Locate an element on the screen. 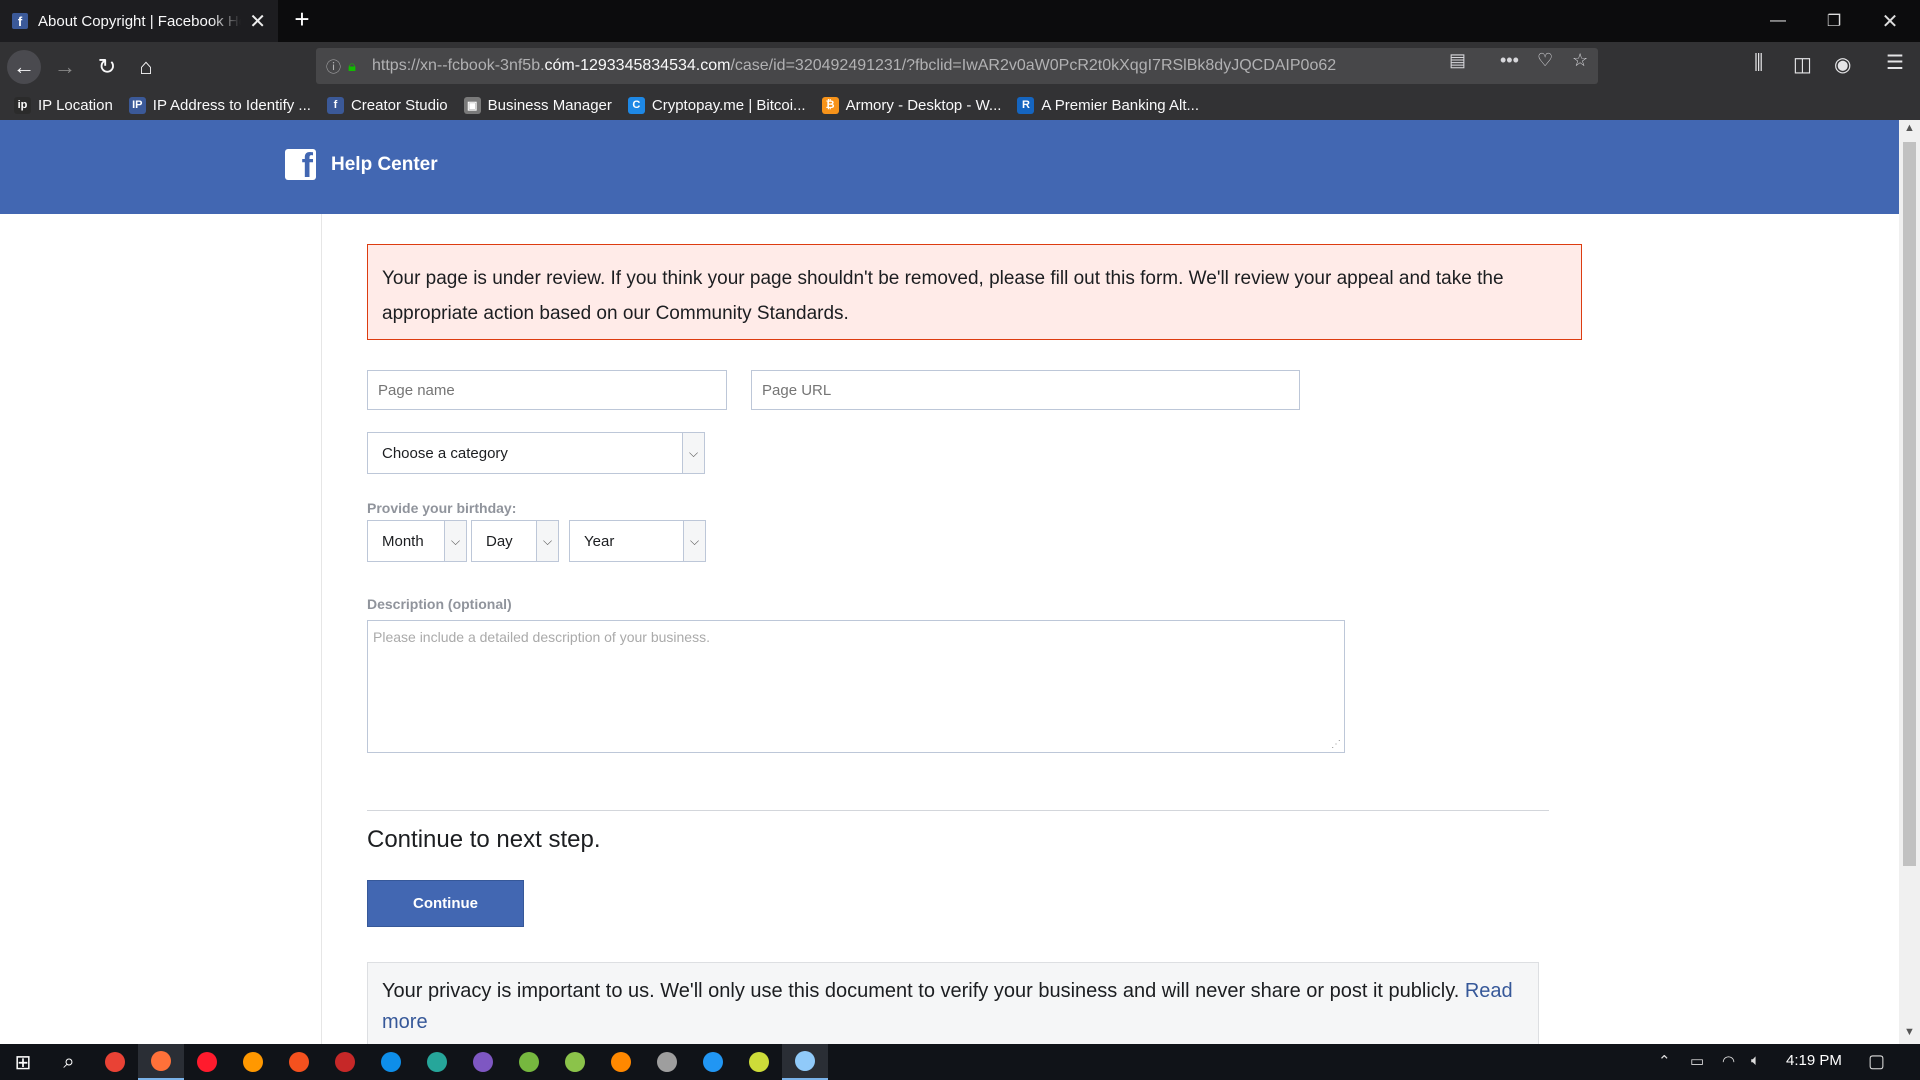 This screenshot has width=1920, height=1080. app15-taskbar-icon is located at coordinates (759, 1062).